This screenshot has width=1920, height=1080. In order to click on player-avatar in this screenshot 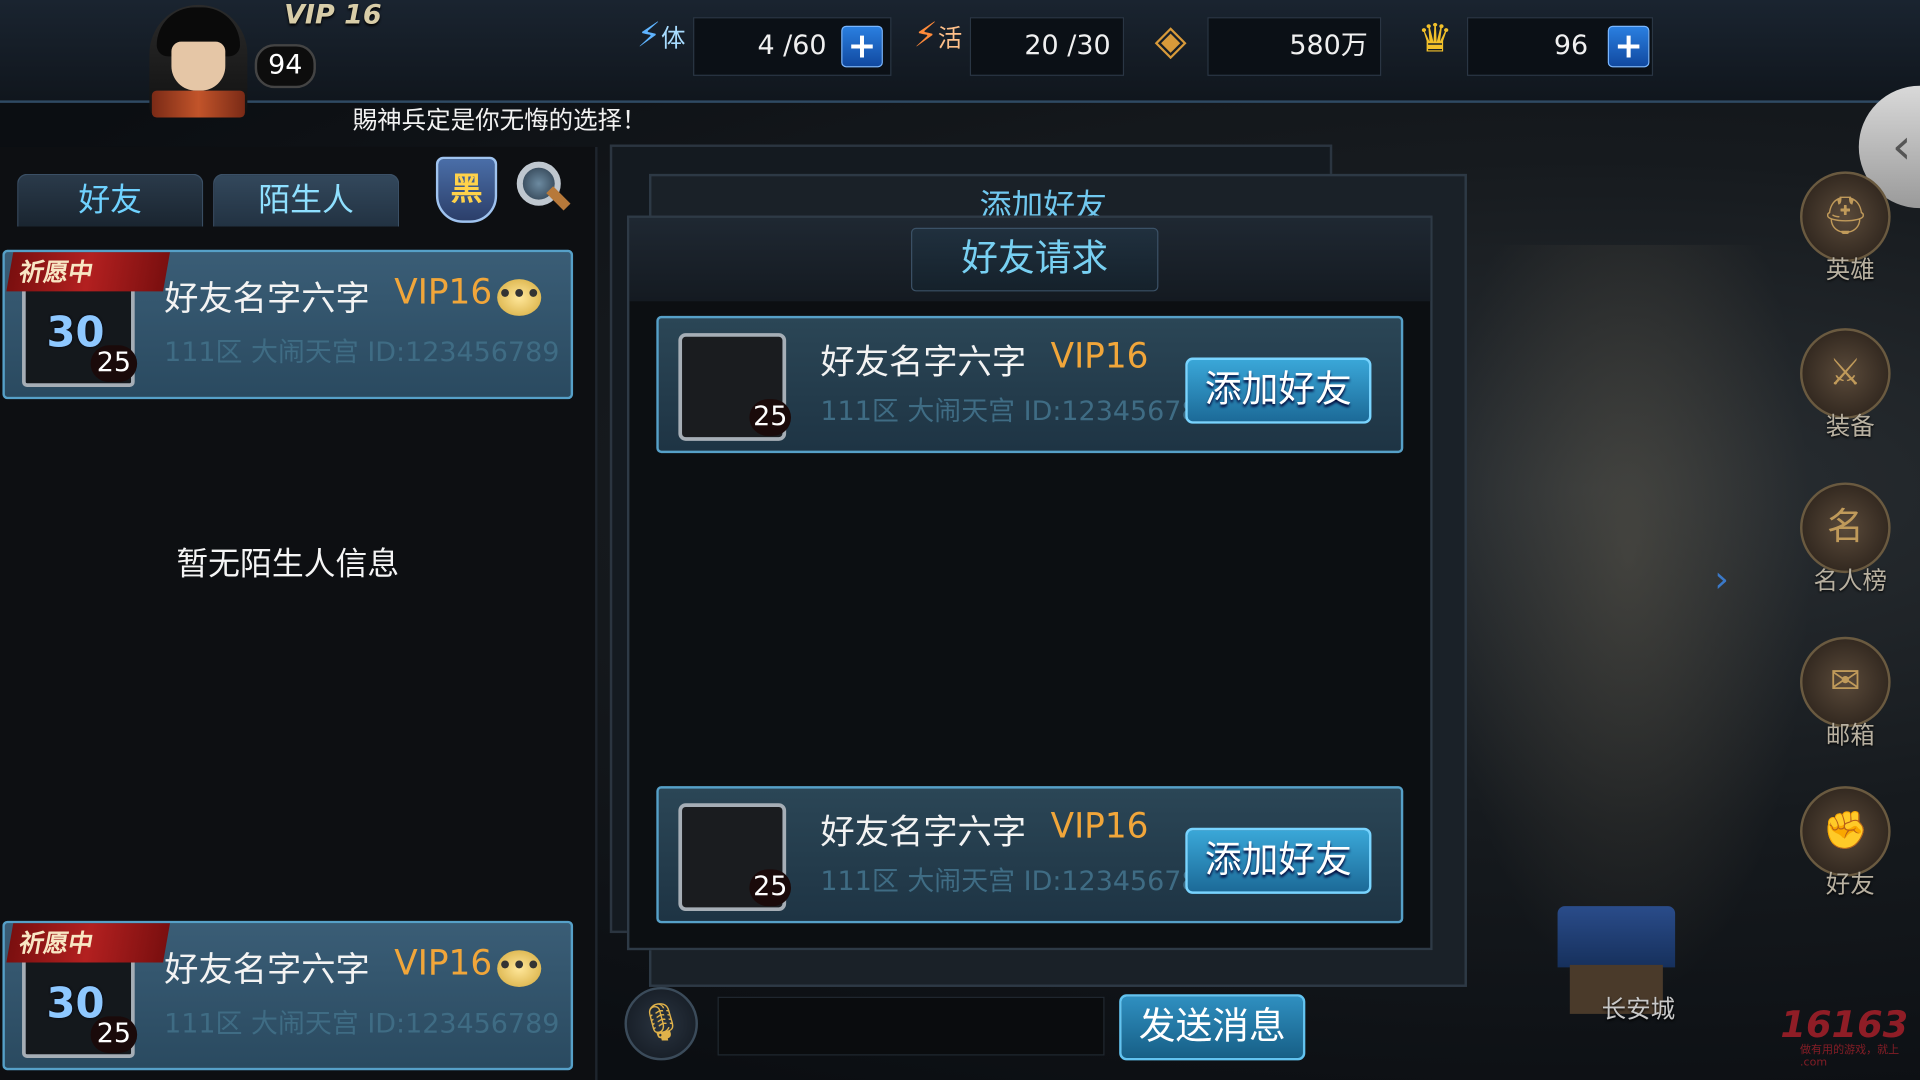, I will do `click(189, 61)`.